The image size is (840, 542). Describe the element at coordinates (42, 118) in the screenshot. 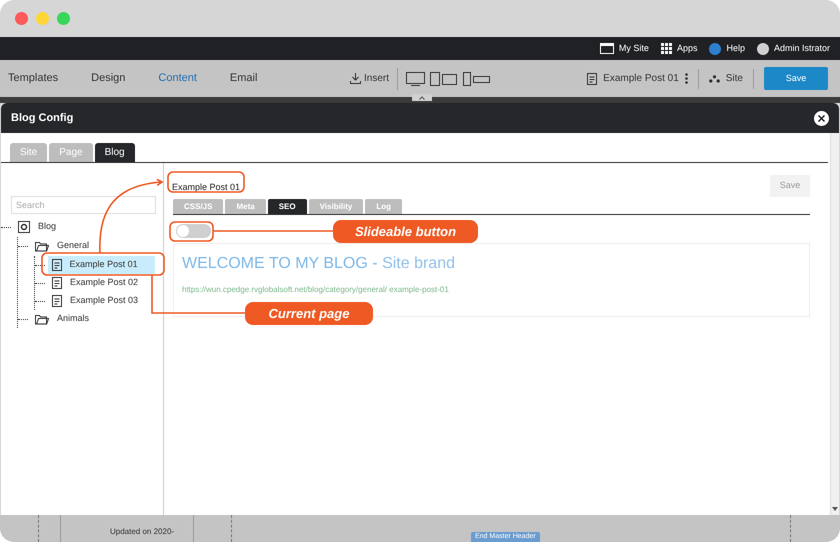

I see `dialog-title: Blog Config` at that location.